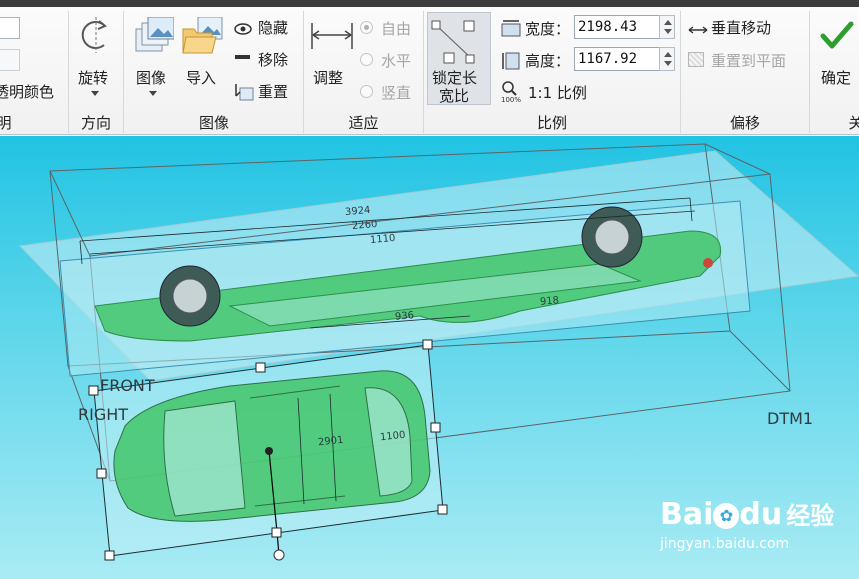 The image size is (859, 579). What do you see at coordinates (453, 42) in the screenshot?
I see `lock-aspect-icon` at bounding box center [453, 42].